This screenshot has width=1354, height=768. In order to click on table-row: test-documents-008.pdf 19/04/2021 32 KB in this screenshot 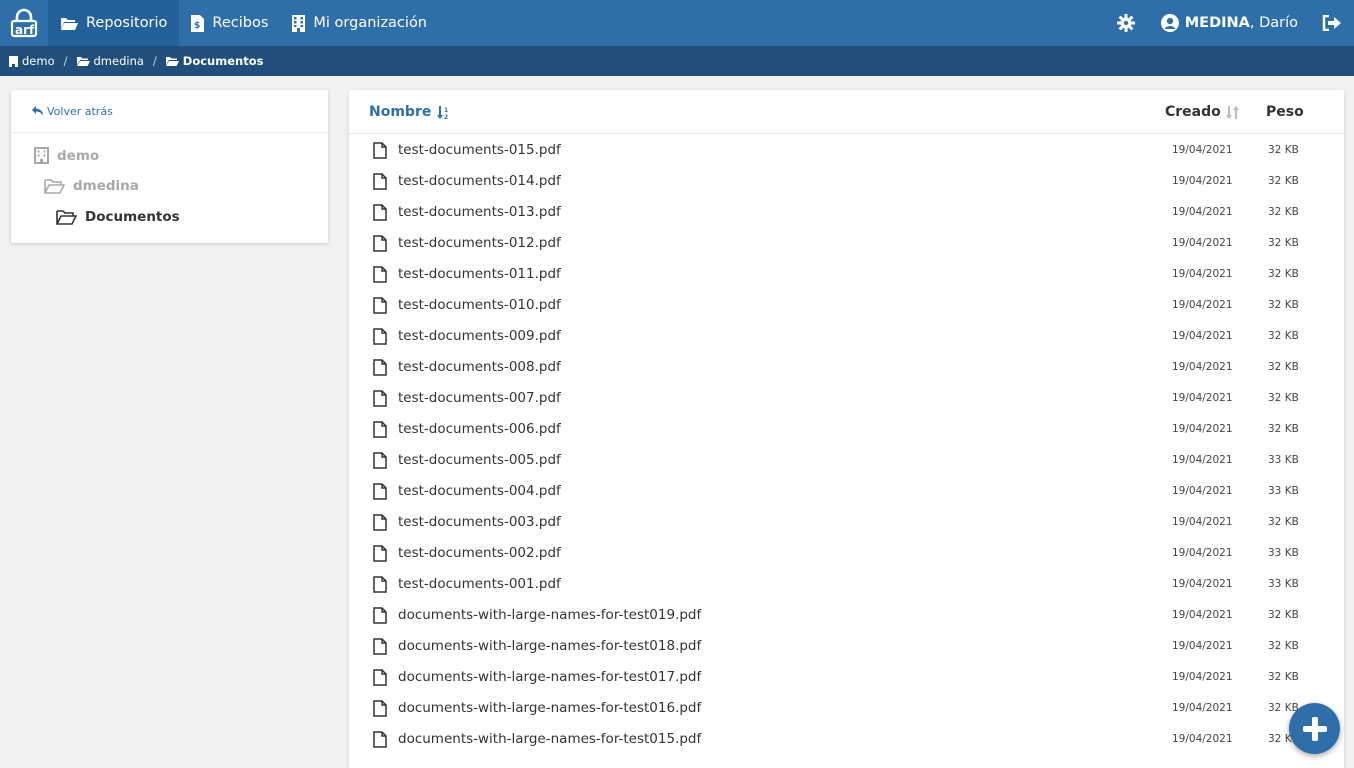, I will do `click(846, 366)`.